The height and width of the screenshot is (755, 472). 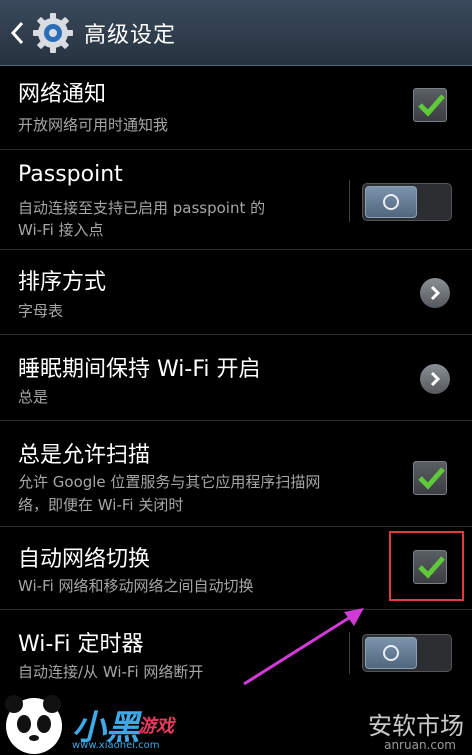 I want to click on back-icon, so click(x=17, y=33).